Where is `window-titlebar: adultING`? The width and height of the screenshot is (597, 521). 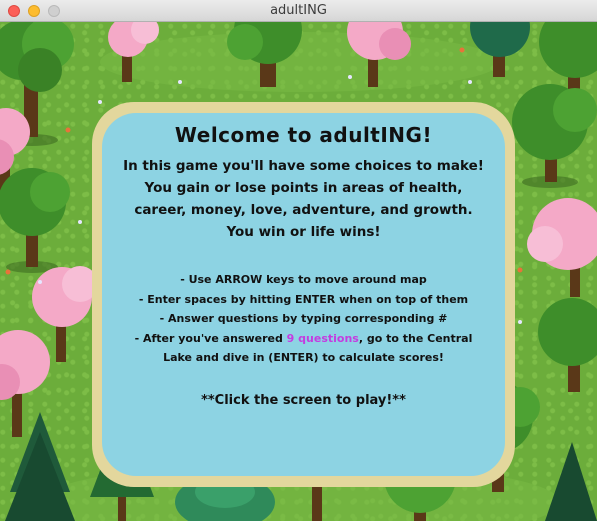 window-titlebar: adultING is located at coordinates (298, 11).